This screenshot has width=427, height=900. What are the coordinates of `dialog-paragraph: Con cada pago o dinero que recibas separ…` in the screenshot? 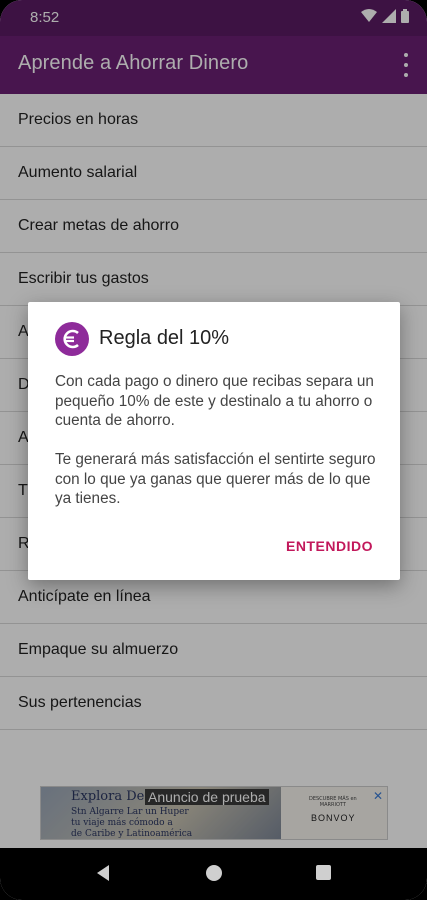 It's located at (214, 401).